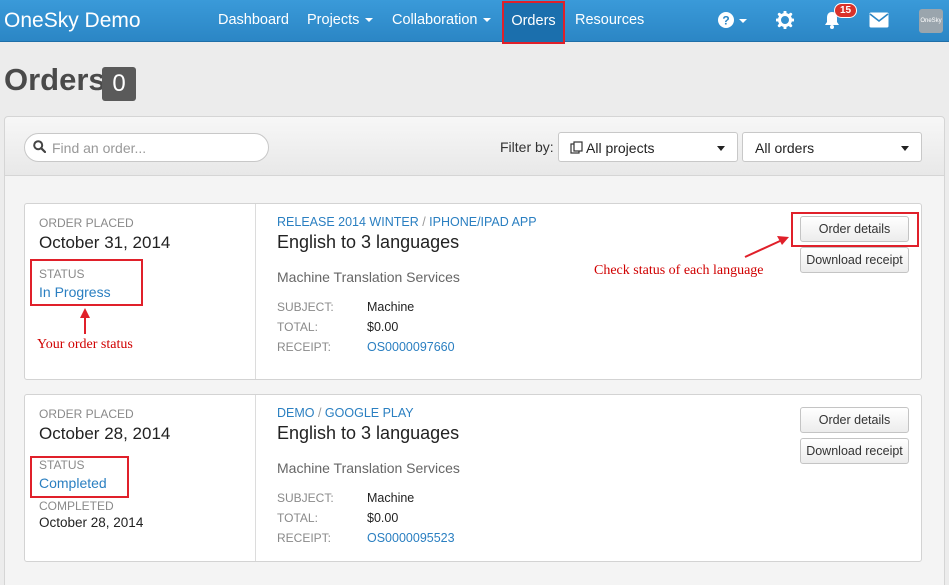  What do you see at coordinates (434, 285) in the screenshot?
I see `annotation-arrows` at bounding box center [434, 285].